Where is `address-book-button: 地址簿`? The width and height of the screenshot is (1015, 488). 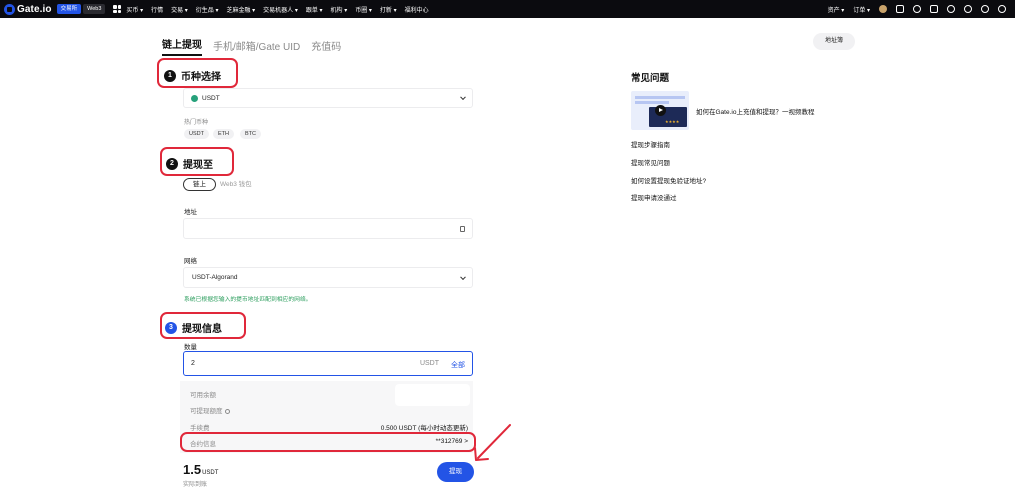 address-book-button: 地址簿 is located at coordinates (834, 41).